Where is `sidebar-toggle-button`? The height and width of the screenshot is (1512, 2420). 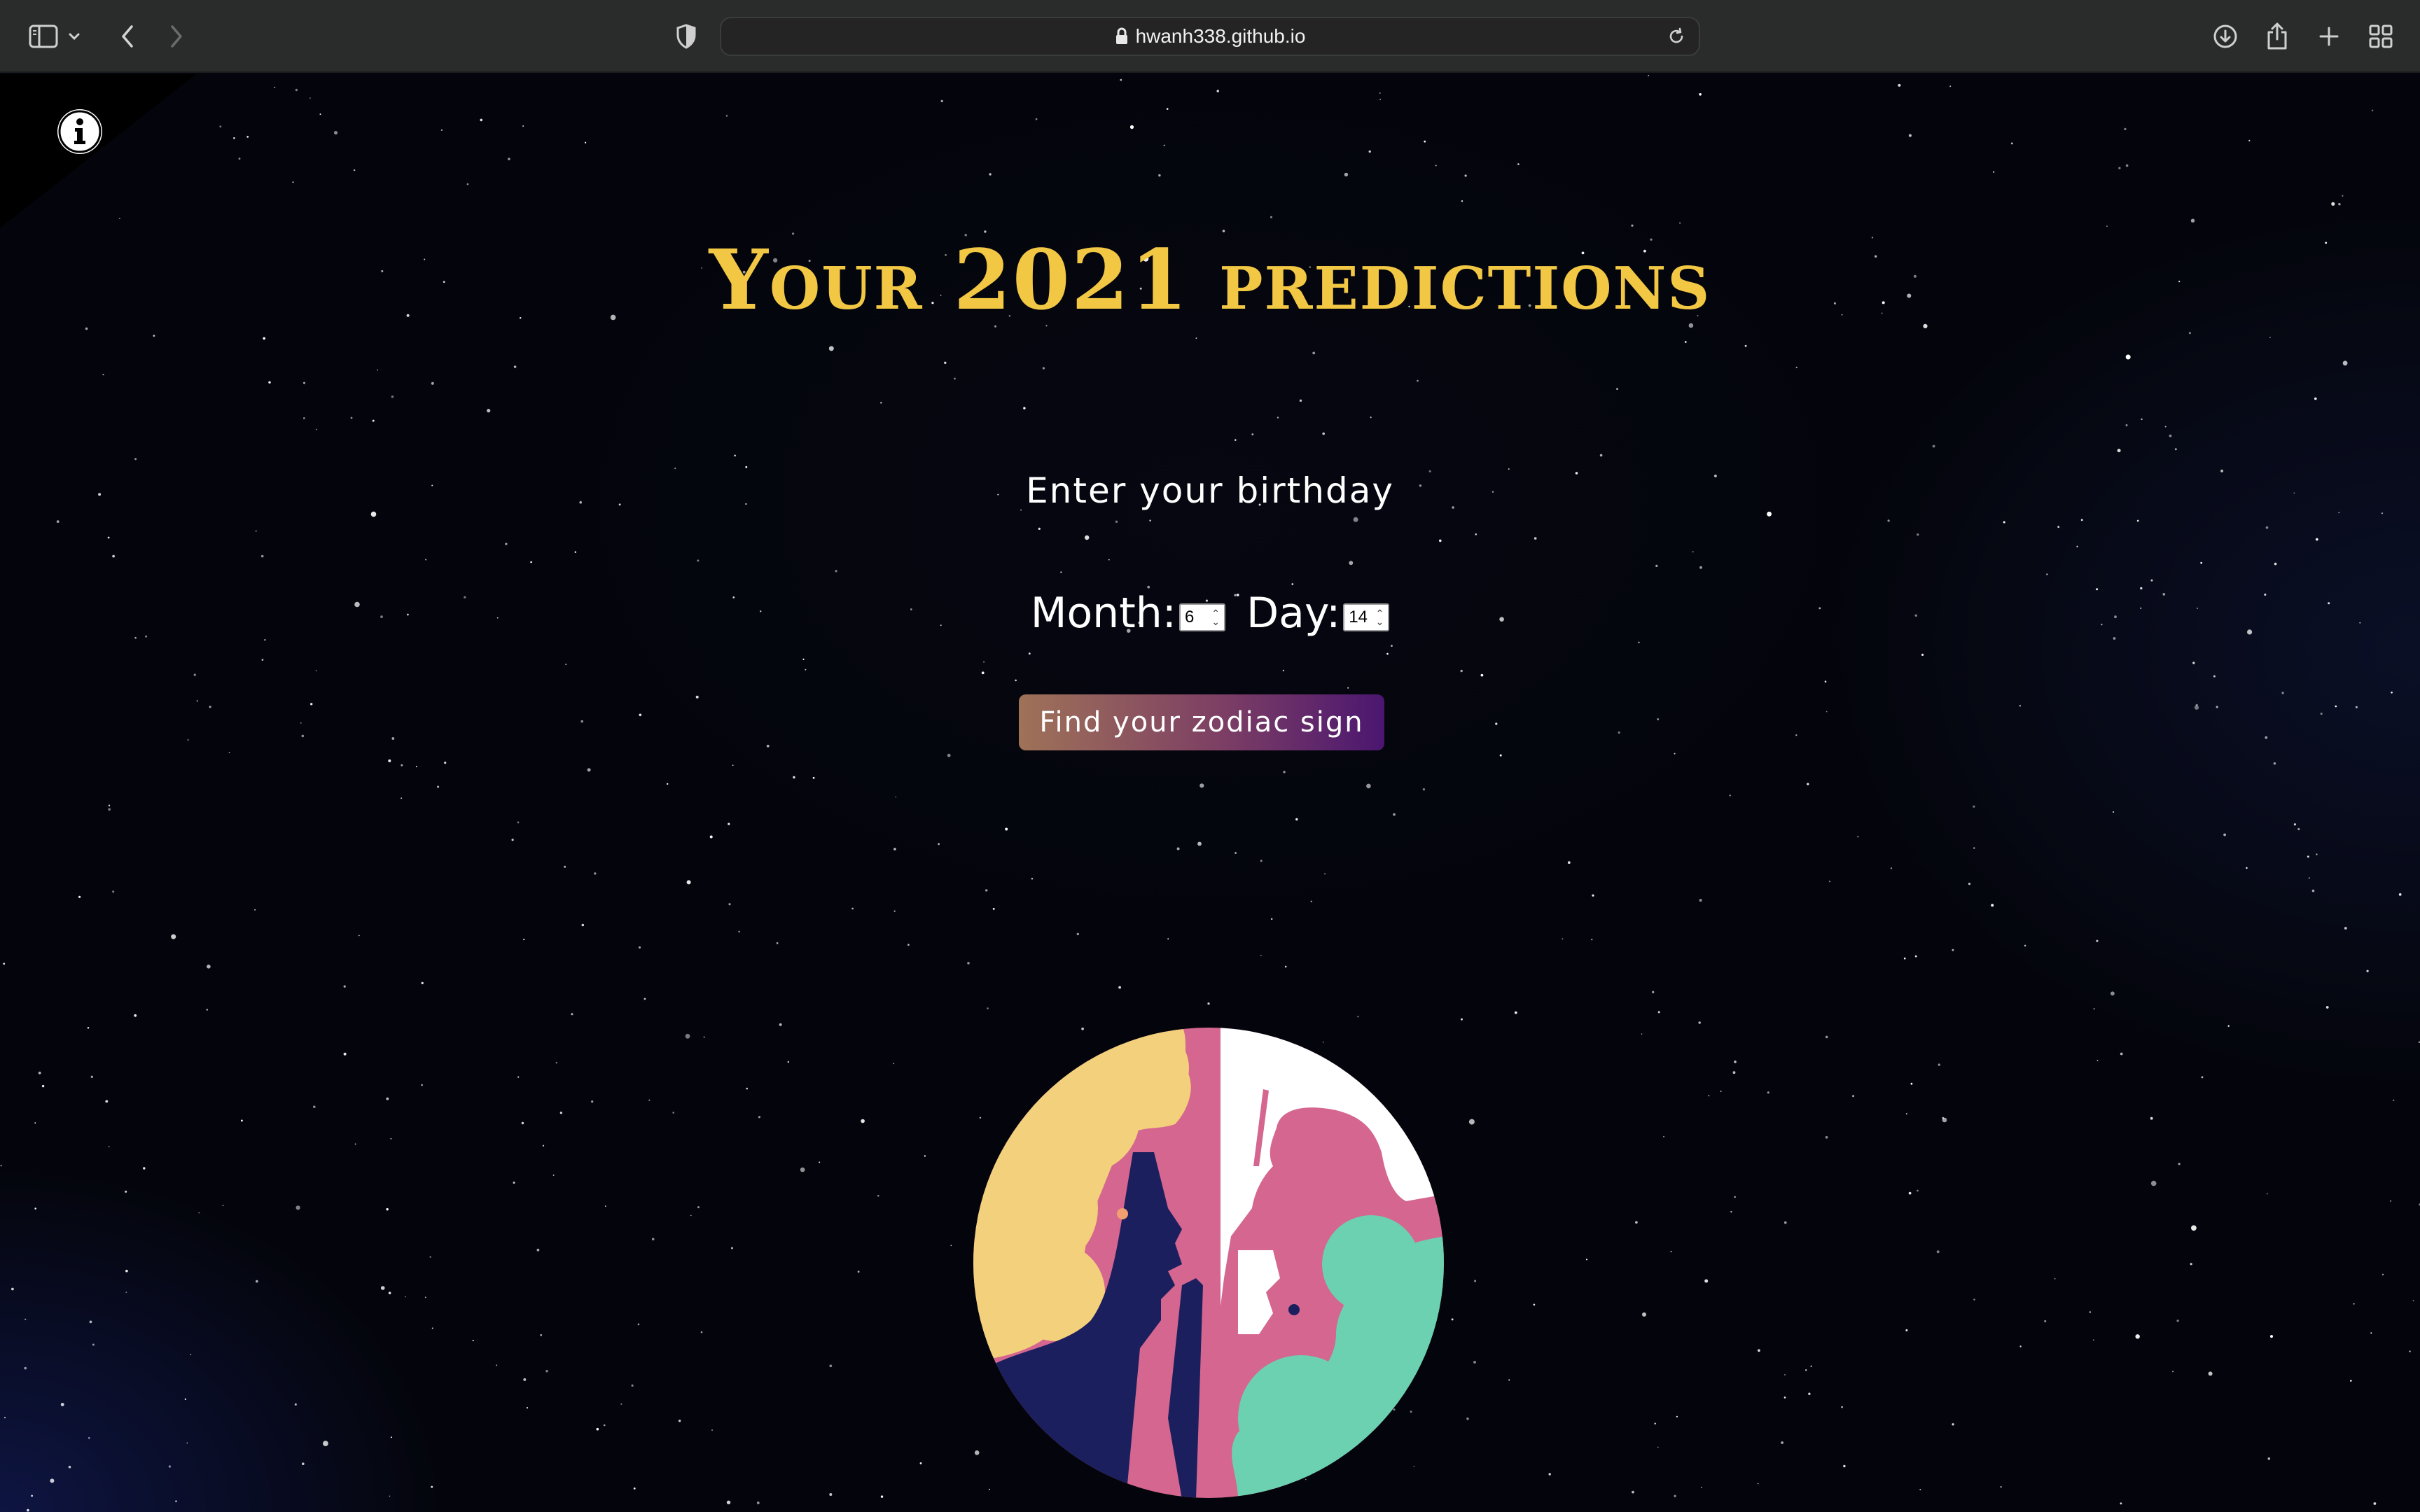
sidebar-toggle-button is located at coordinates (43, 36).